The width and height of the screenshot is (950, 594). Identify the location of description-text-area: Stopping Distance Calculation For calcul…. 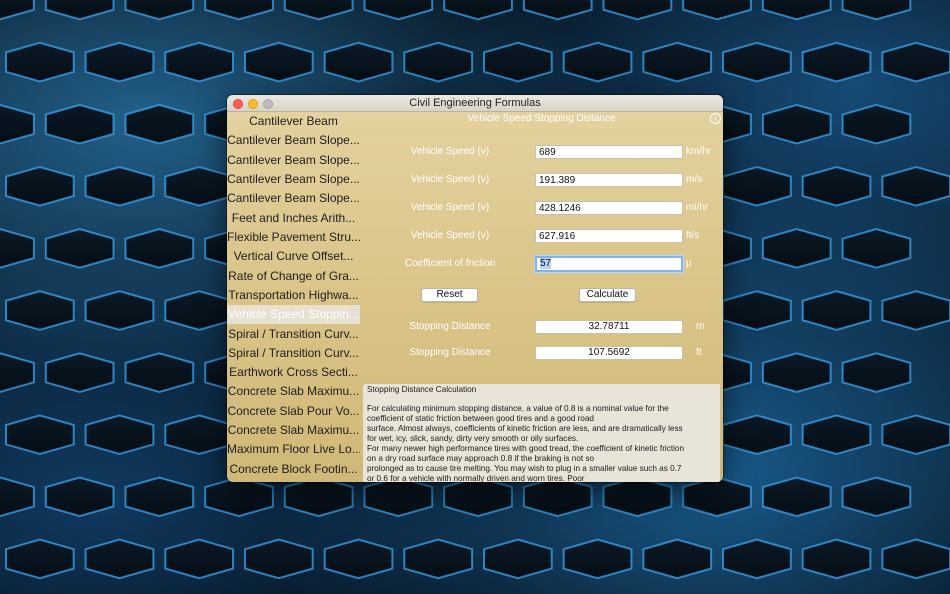
(541, 433).